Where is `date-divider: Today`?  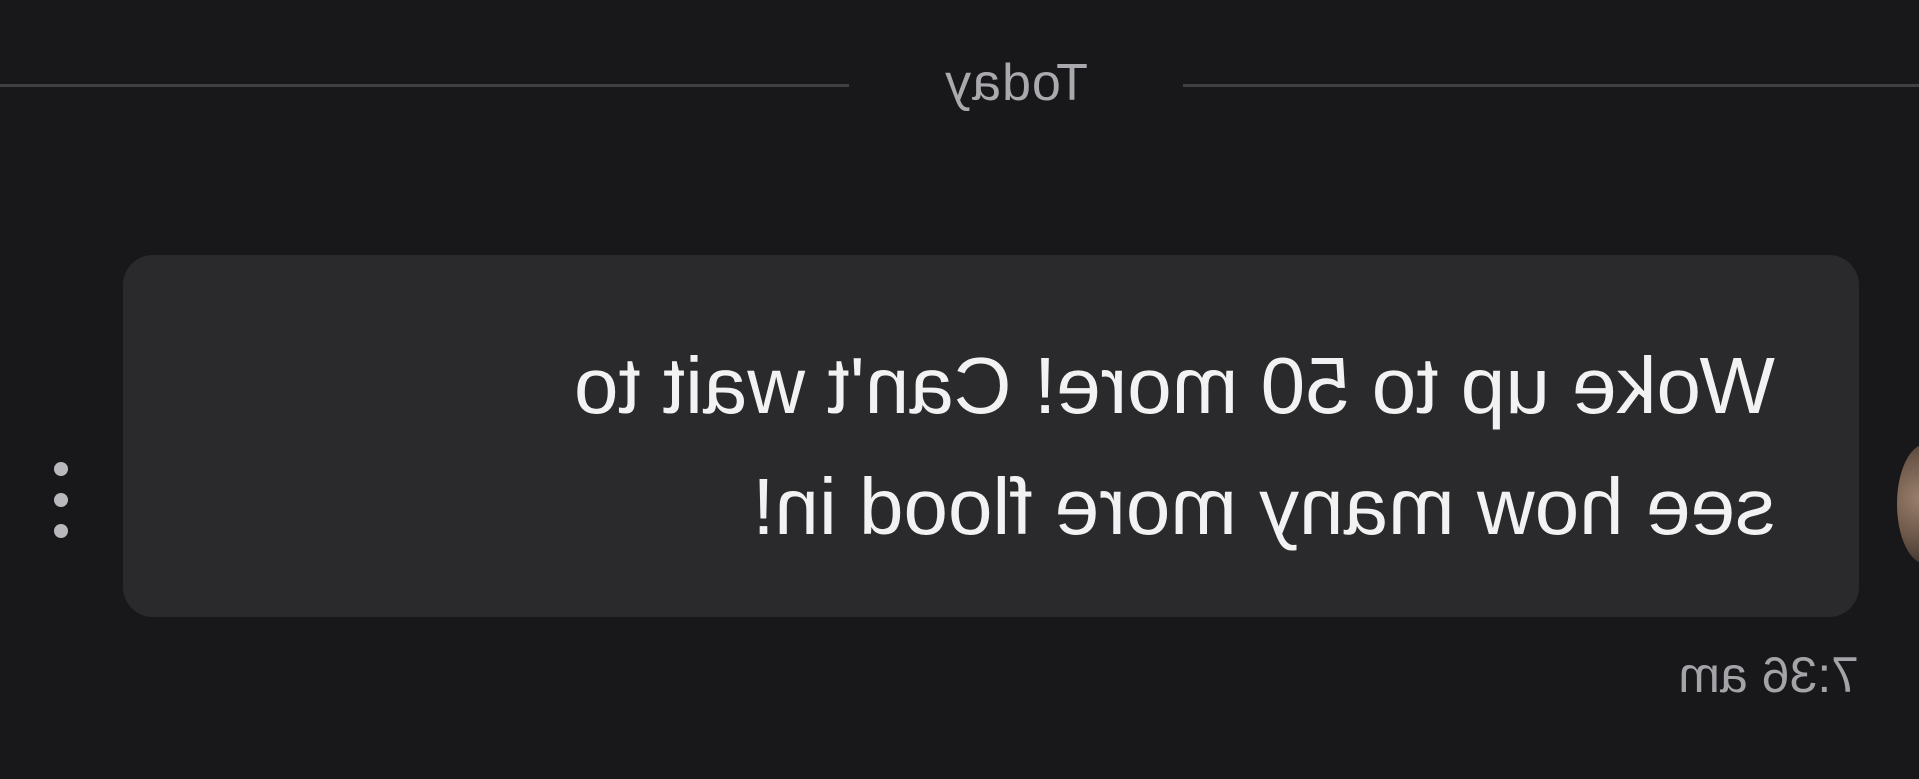
date-divider: Today is located at coordinates (959, 83).